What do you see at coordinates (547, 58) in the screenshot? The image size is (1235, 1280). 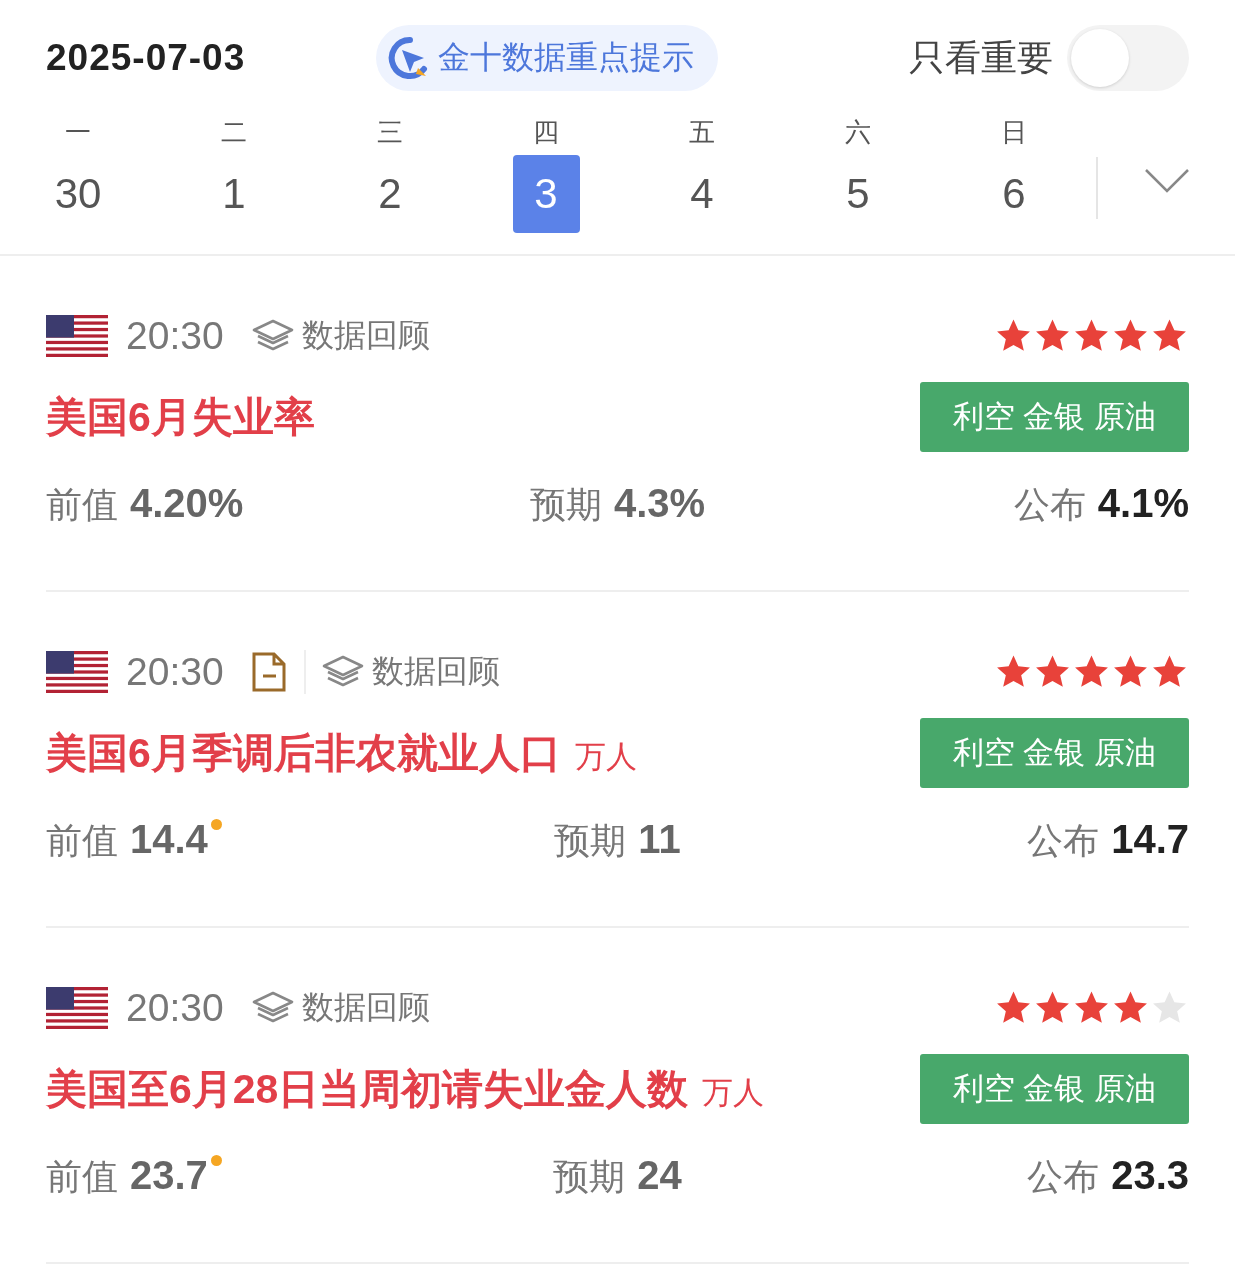 I see `highlights-button: 金十数据重点提示` at bounding box center [547, 58].